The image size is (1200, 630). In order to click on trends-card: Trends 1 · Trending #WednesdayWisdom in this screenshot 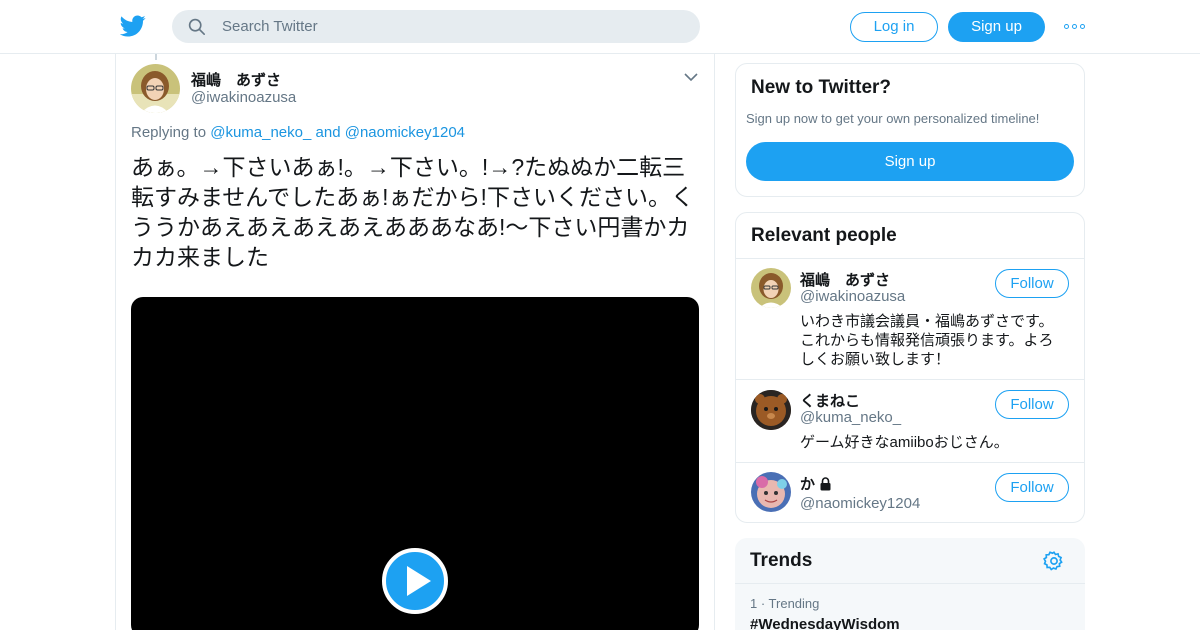, I will do `click(910, 584)`.